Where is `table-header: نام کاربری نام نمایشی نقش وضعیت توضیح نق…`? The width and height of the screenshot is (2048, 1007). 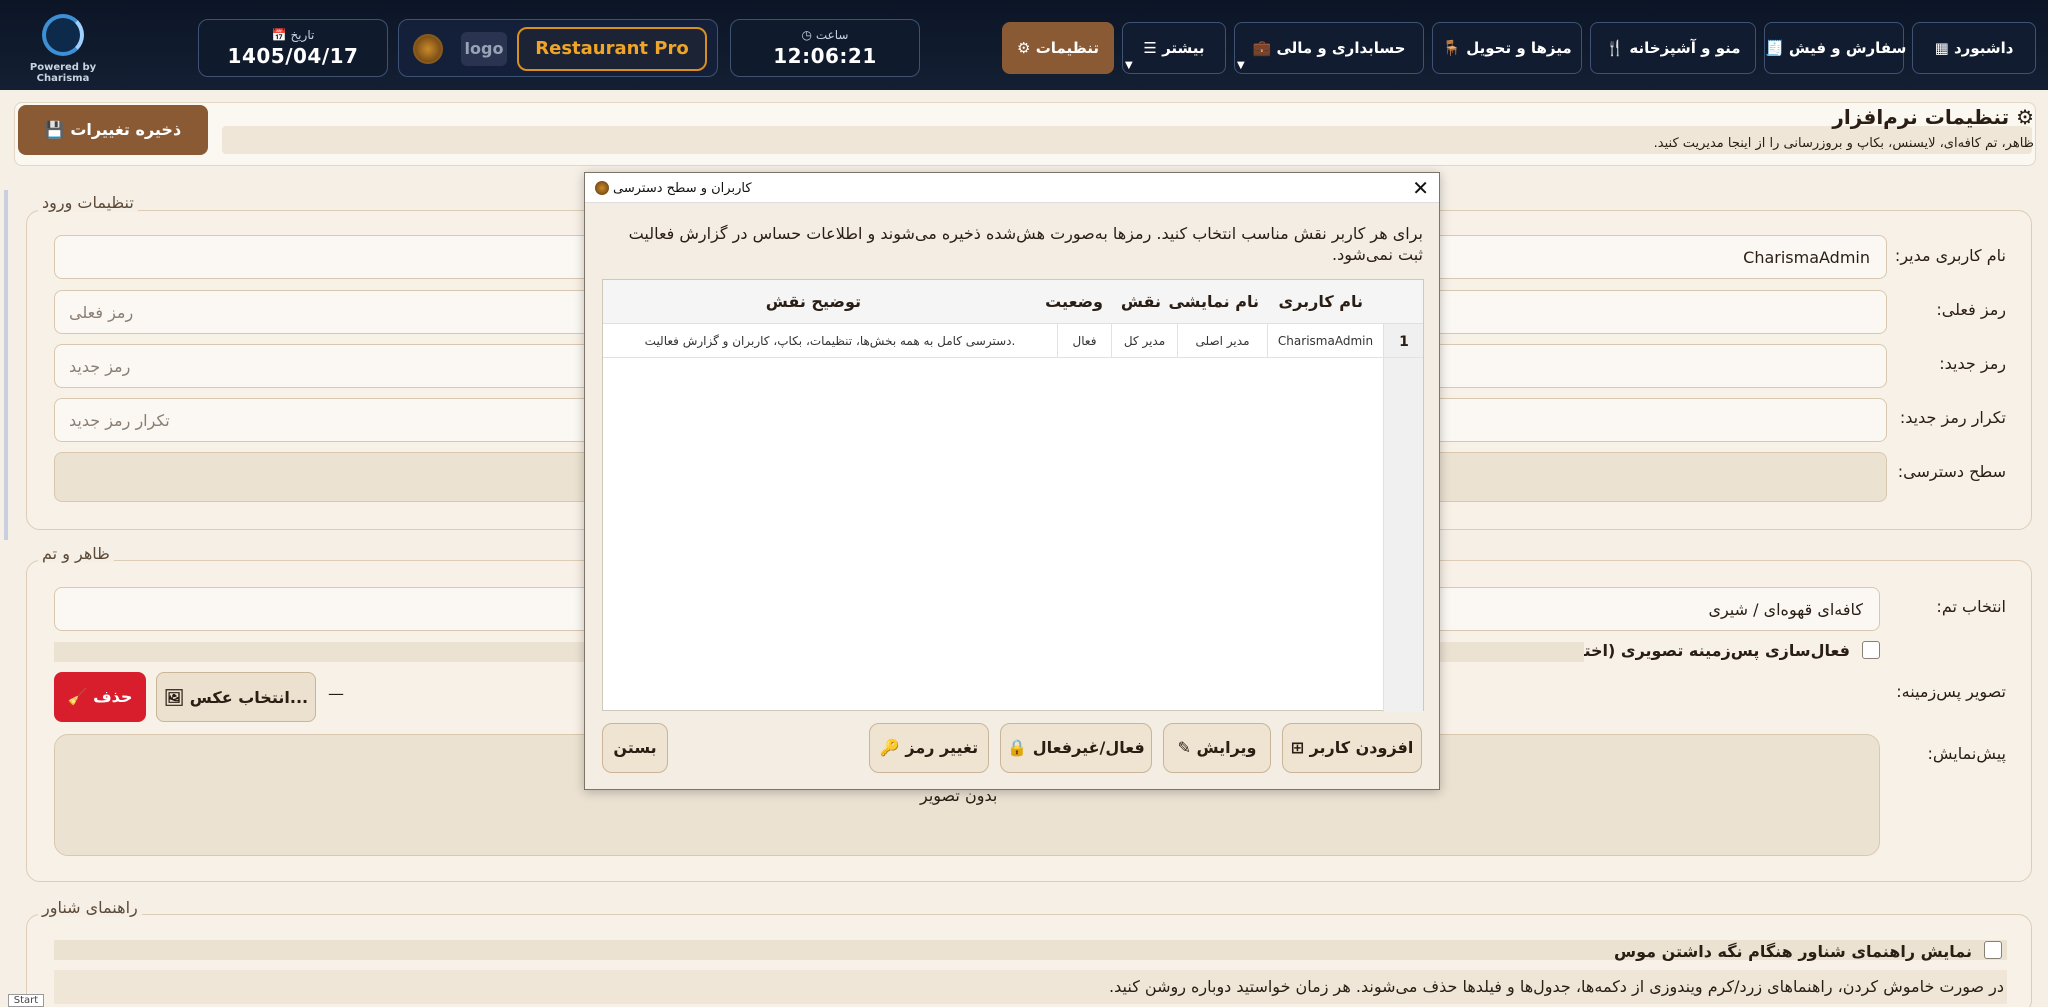 table-header: نام کاربری نام نمایشی نقش وضعیت توضیح نق… is located at coordinates (1013, 302).